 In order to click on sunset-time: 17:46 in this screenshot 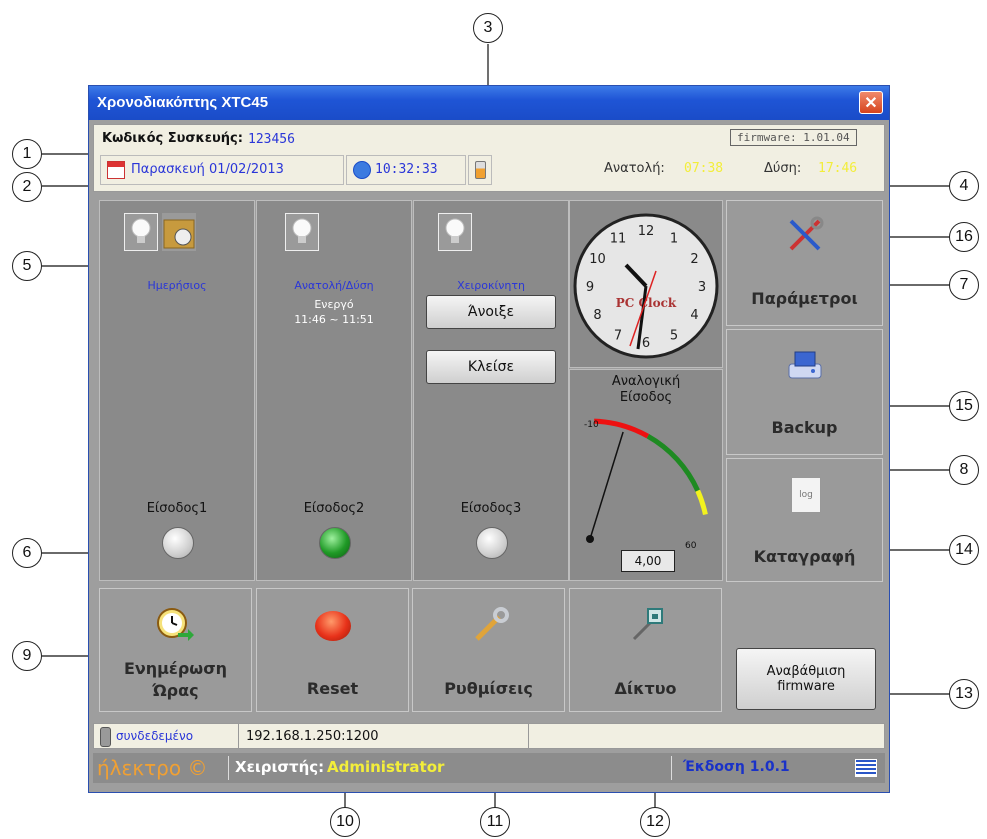, I will do `click(838, 168)`.